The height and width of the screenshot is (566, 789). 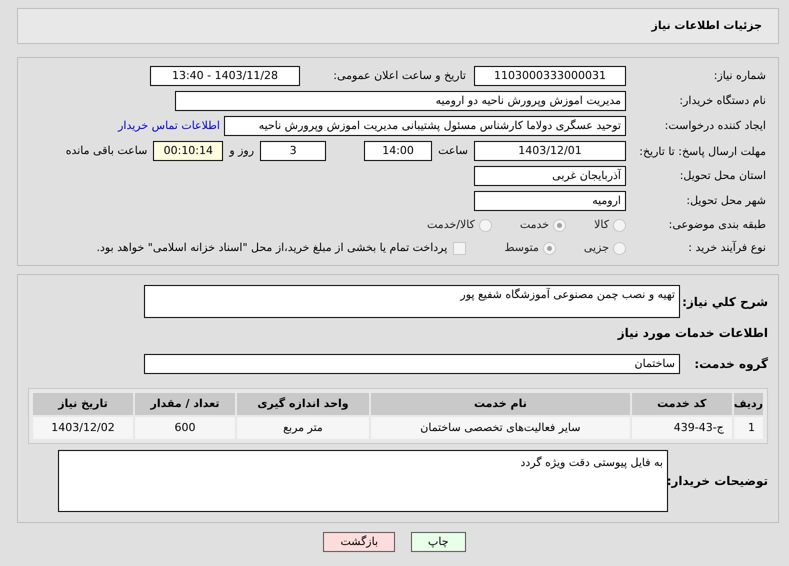 I want to click on deadline-date-field: 1403/12/01, so click(x=550, y=151).